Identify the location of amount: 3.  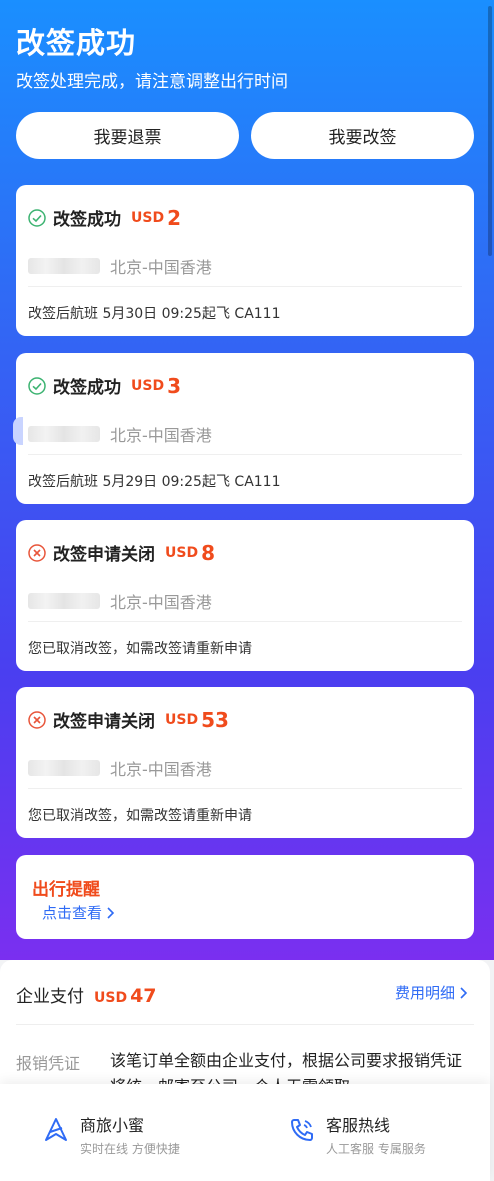
(174, 385).